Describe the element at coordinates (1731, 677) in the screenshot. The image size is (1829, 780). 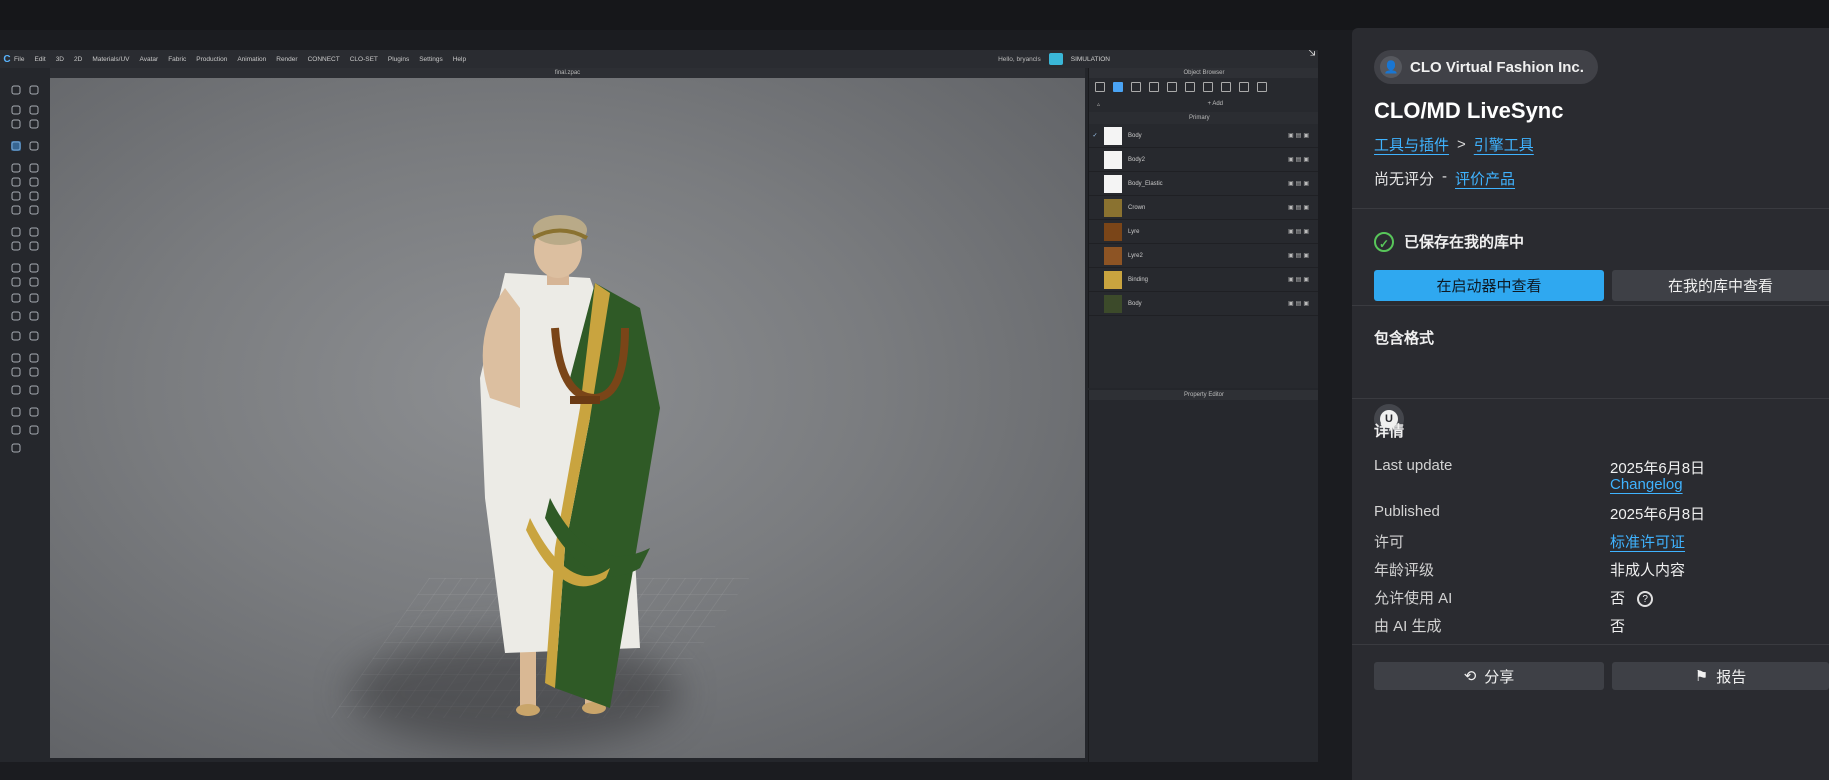
I see `report-label: 报告` at that location.